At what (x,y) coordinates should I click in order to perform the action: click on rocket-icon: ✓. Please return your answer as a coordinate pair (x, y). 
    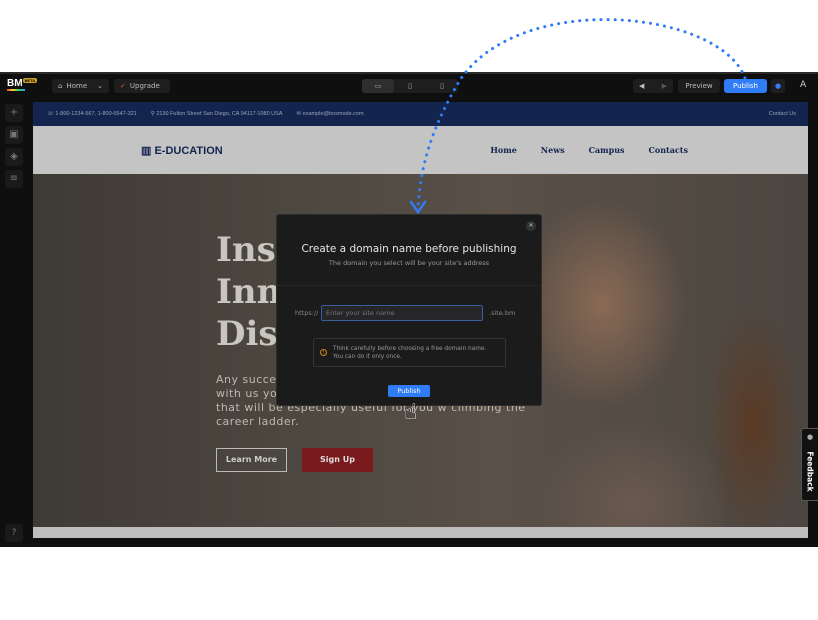
    Looking at the image, I should click on (123, 86).